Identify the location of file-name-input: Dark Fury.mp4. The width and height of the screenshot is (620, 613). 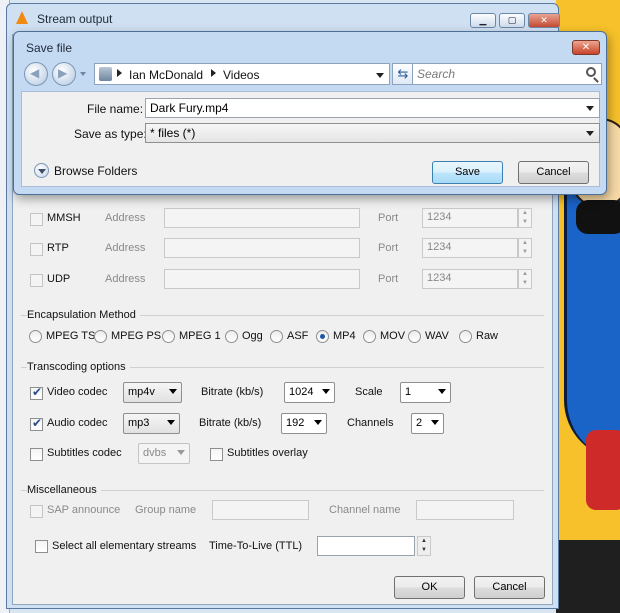
(372, 108).